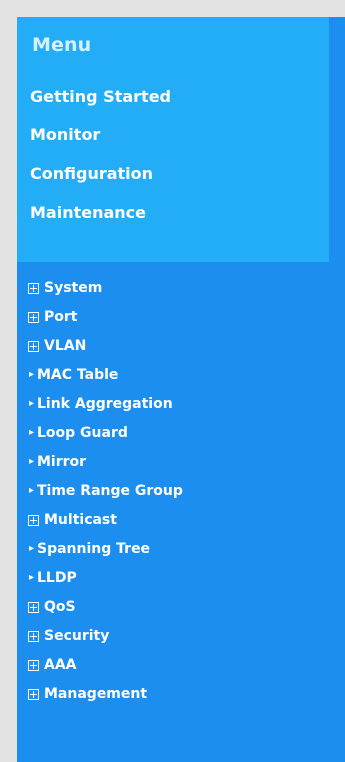  Describe the element at coordinates (167, 291) in the screenshot. I see `tree-item-system: System` at that location.